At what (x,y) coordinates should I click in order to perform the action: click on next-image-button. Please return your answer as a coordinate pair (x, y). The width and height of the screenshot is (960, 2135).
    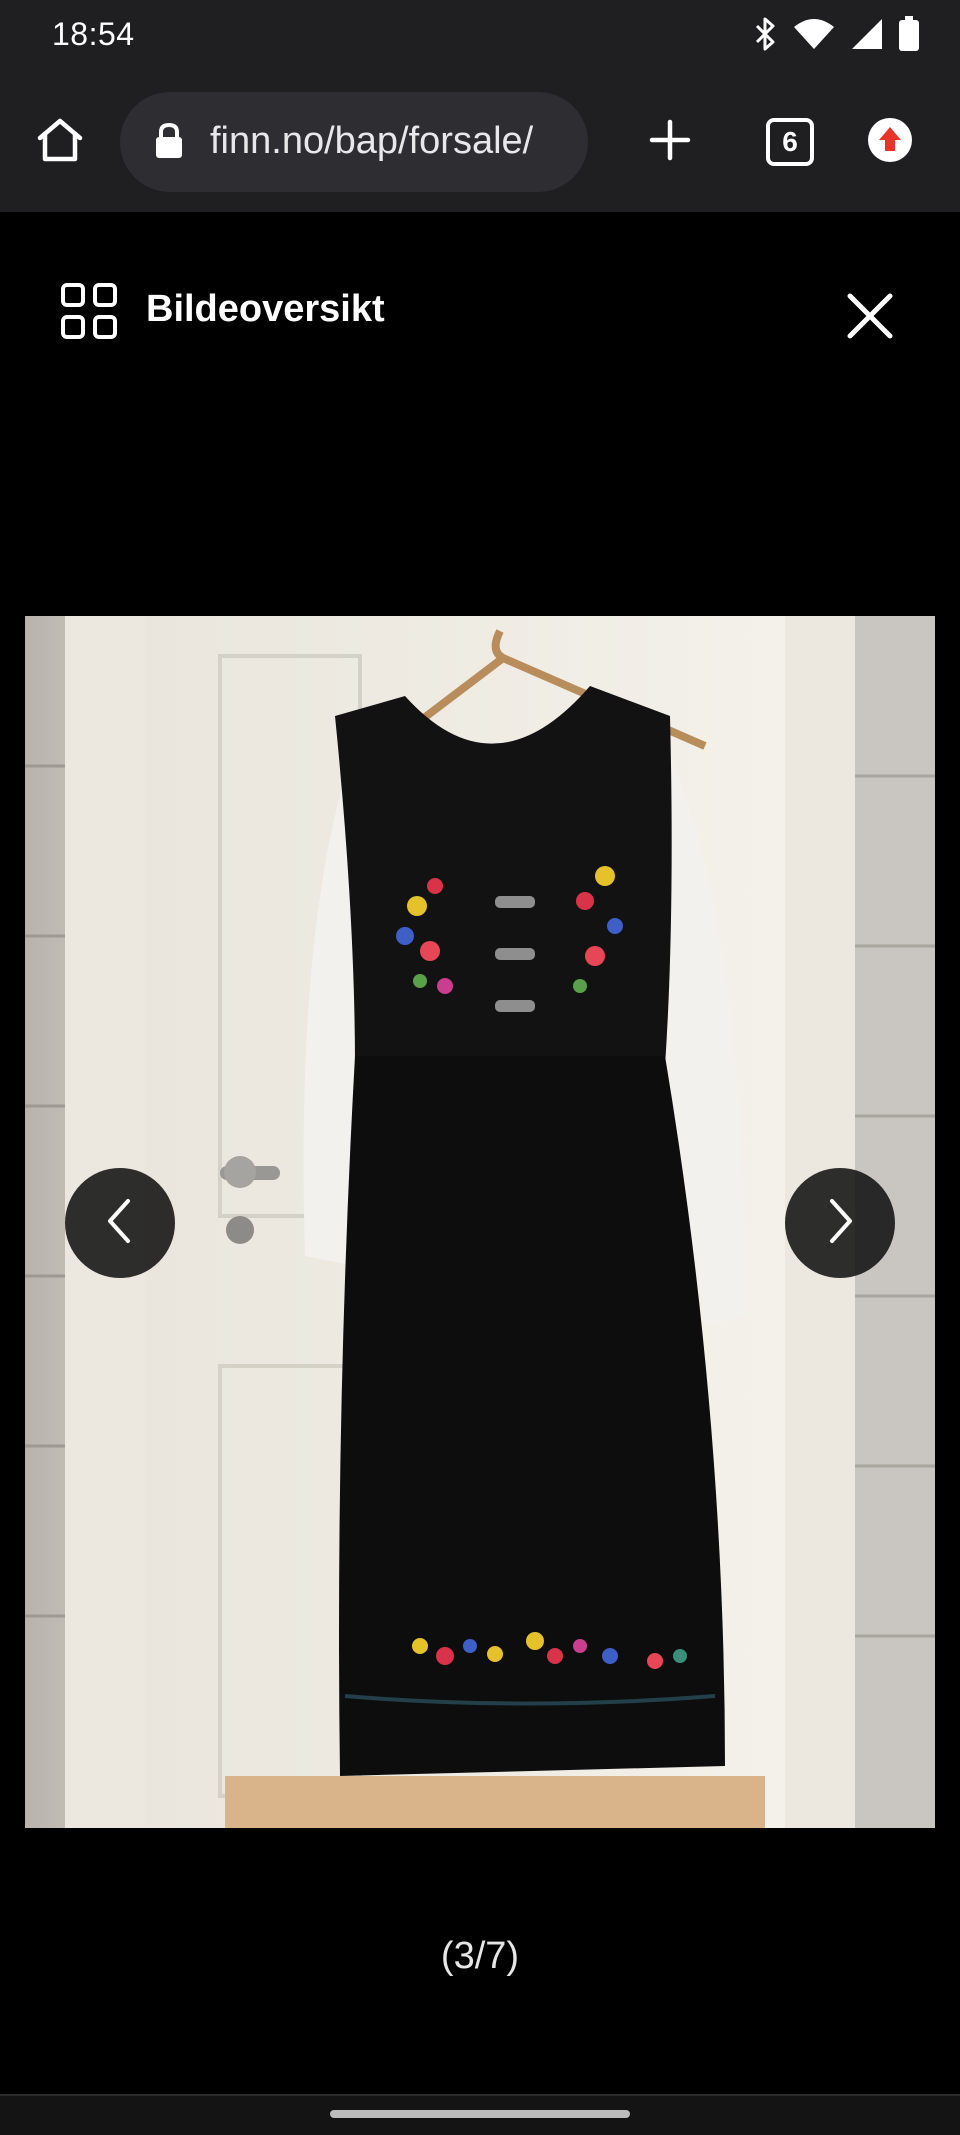
    Looking at the image, I should click on (840, 1223).